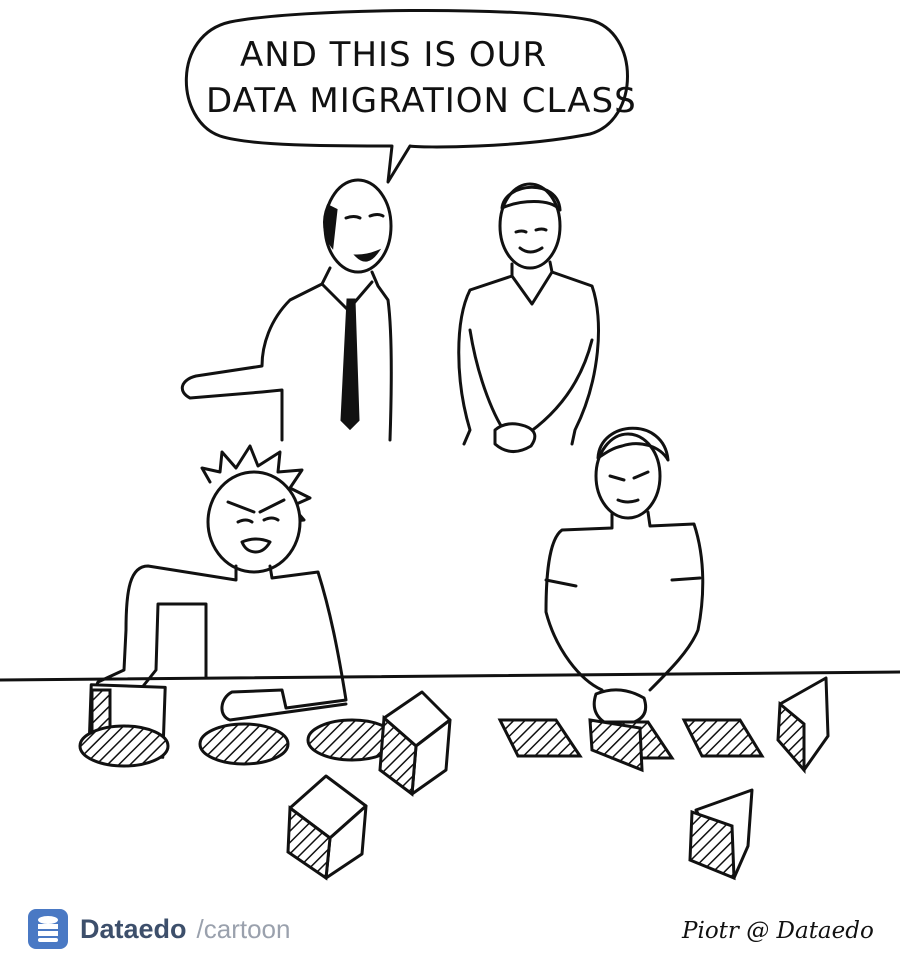 The height and width of the screenshot is (970, 900). Describe the element at coordinates (421, 101) in the screenshot. I see `speech-line-2: DATA MIGRATION CLASS` at that location.